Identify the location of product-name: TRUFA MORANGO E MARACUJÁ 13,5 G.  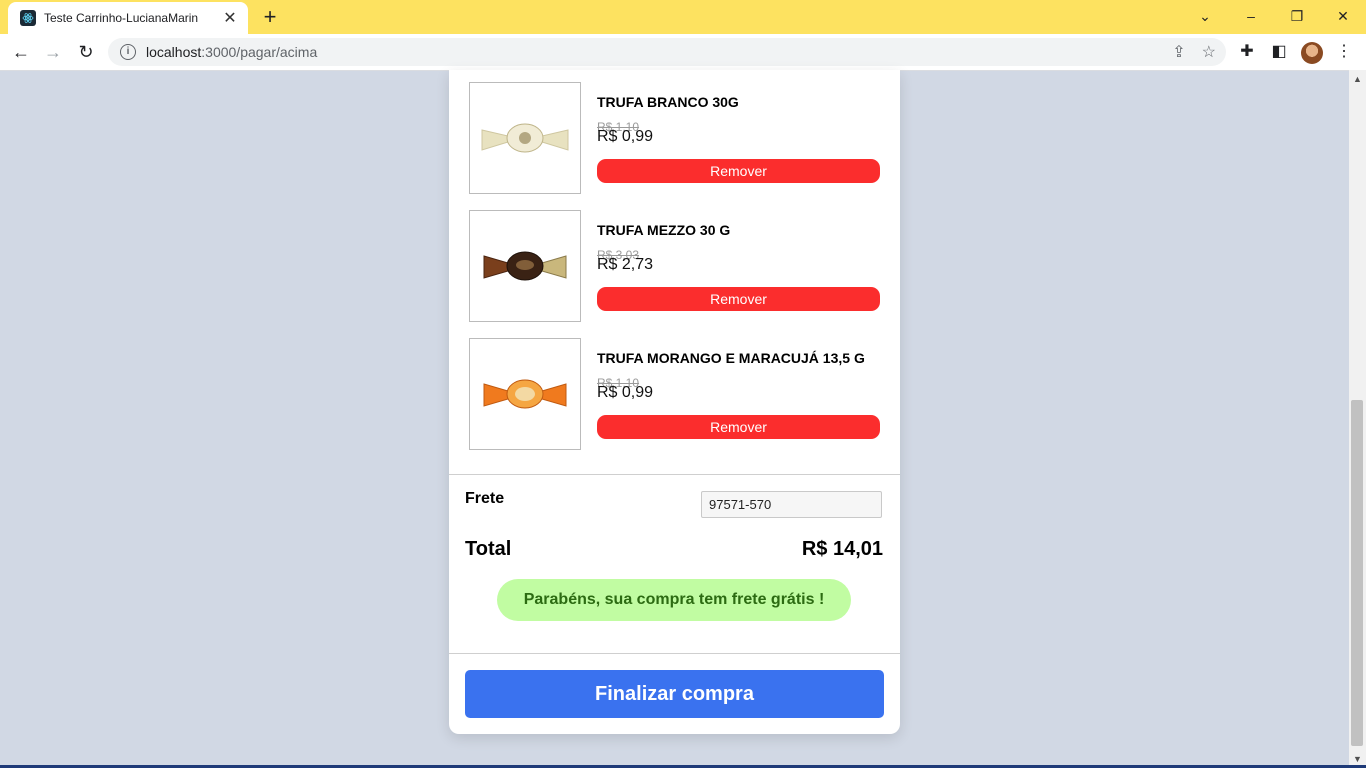
(731, 358).